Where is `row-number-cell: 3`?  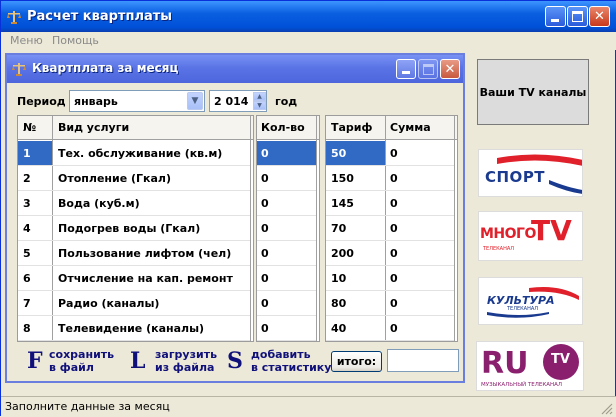 row-number-cell: 3 is located at coordinates (27, 203).